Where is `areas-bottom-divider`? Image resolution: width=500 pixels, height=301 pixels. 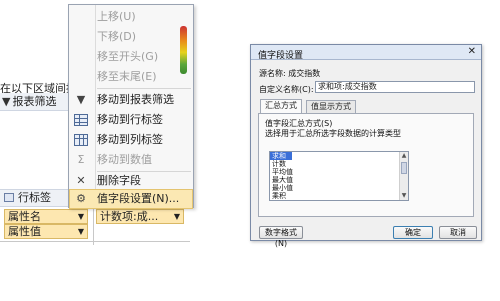 areas-bottom-divider is located at coordinates (95, 241).